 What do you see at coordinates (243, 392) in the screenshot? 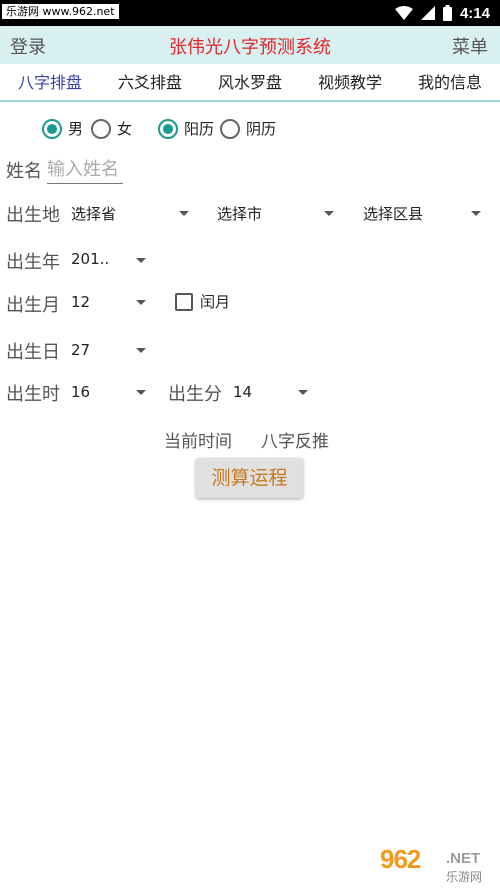
I see `birth-minute-value: 14` at bounding box center [243, 392].